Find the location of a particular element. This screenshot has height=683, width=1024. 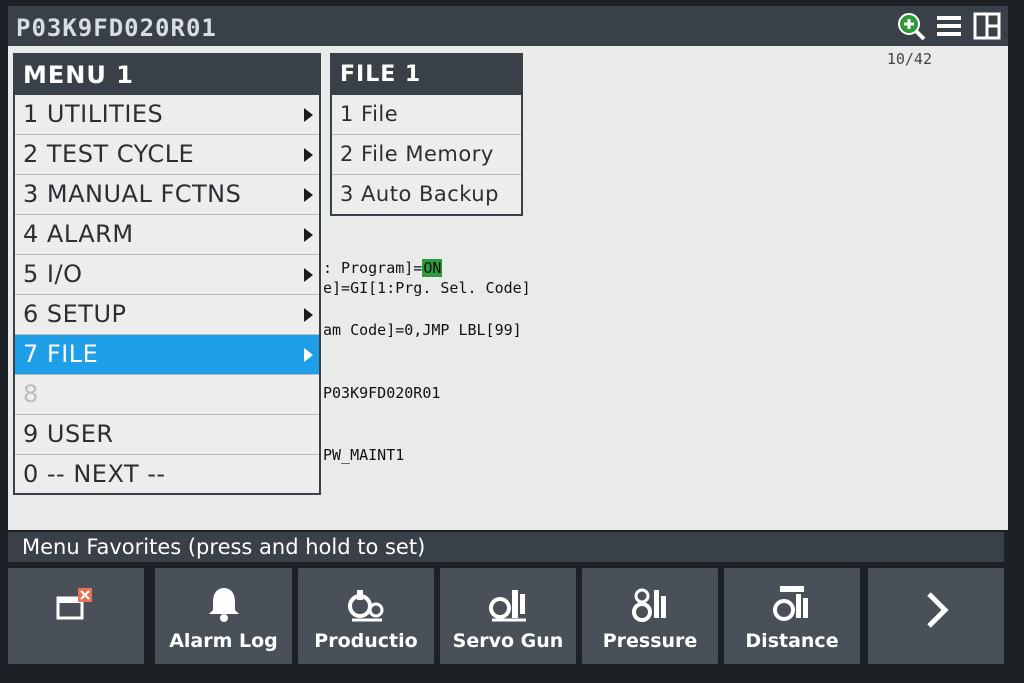

production-icon is located at coordinates (366, 602).